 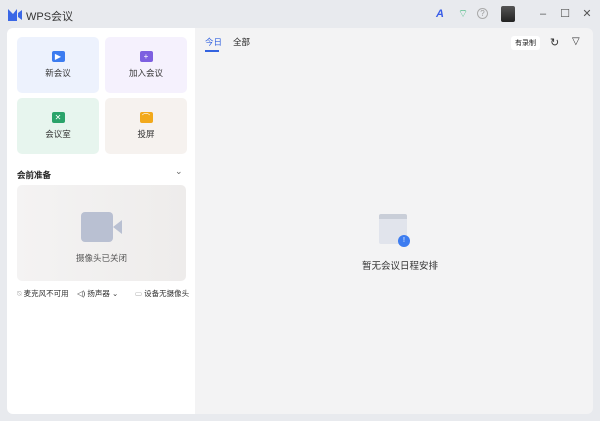 I want to click on tab-all: 全部, so click(x=241, y=42).